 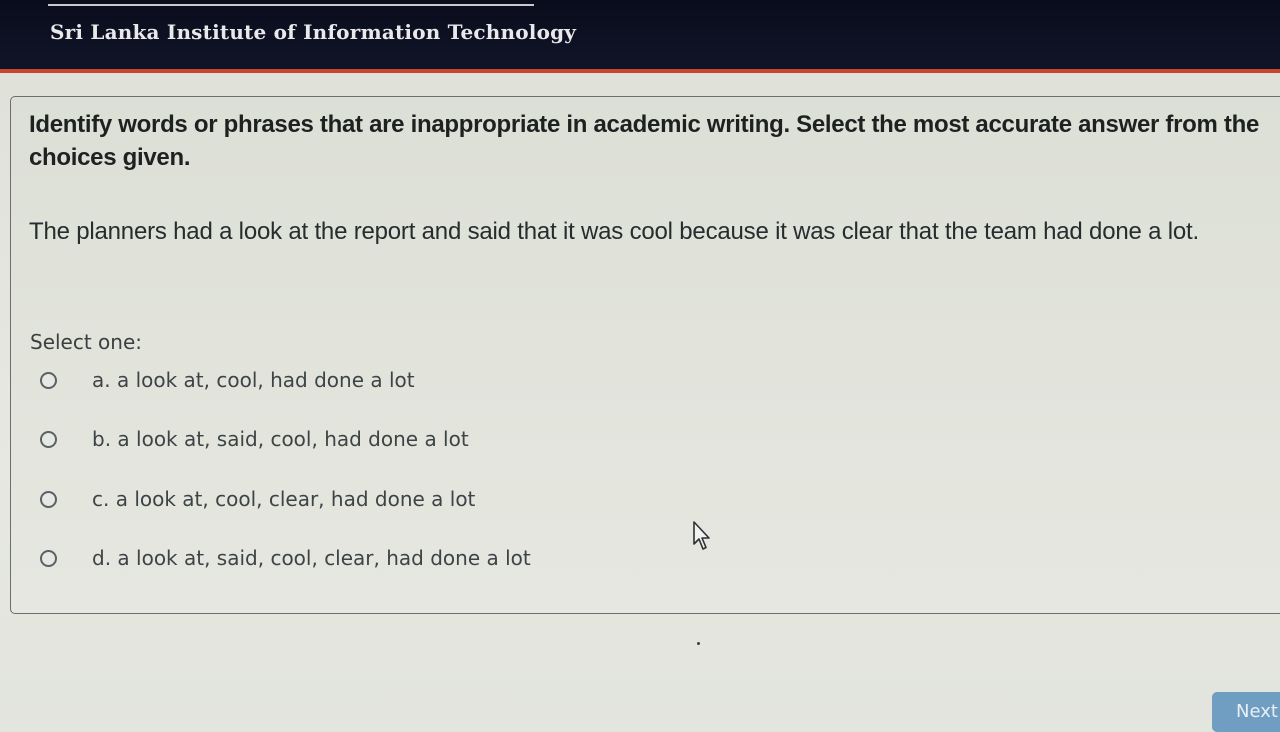 What do you see at coordinates (701, 535) in the screenshot?
I see `mouse-pointer-icon` at bounding box center [701, 535].